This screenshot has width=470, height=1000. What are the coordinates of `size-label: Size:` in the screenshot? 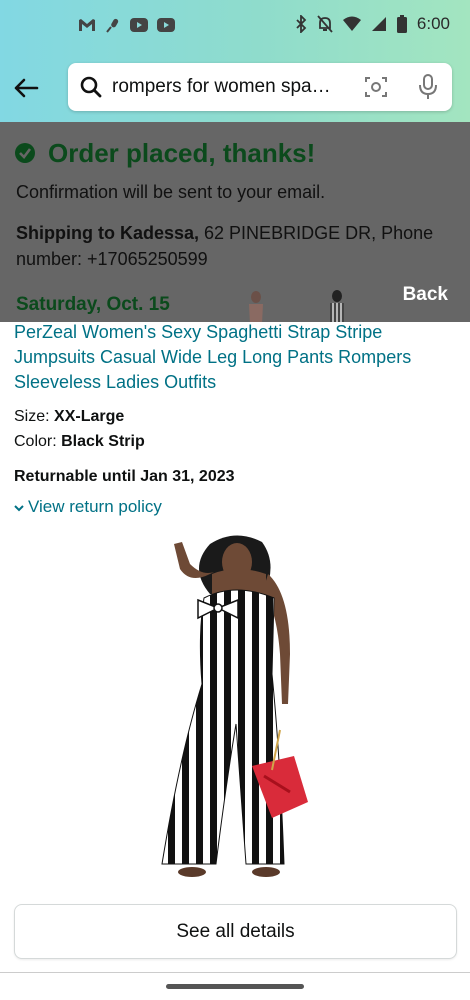 It's located at (34, 416).